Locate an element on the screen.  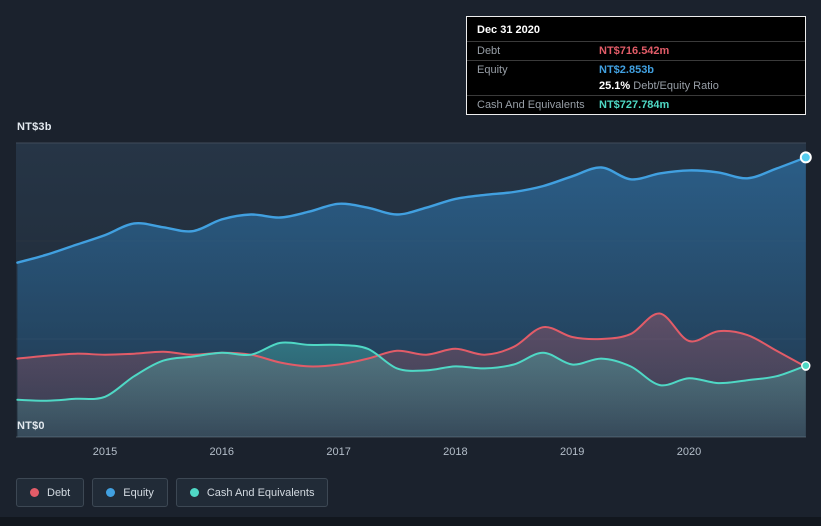
x-tick-2020: 2020 is located at coordinates (689, 452).